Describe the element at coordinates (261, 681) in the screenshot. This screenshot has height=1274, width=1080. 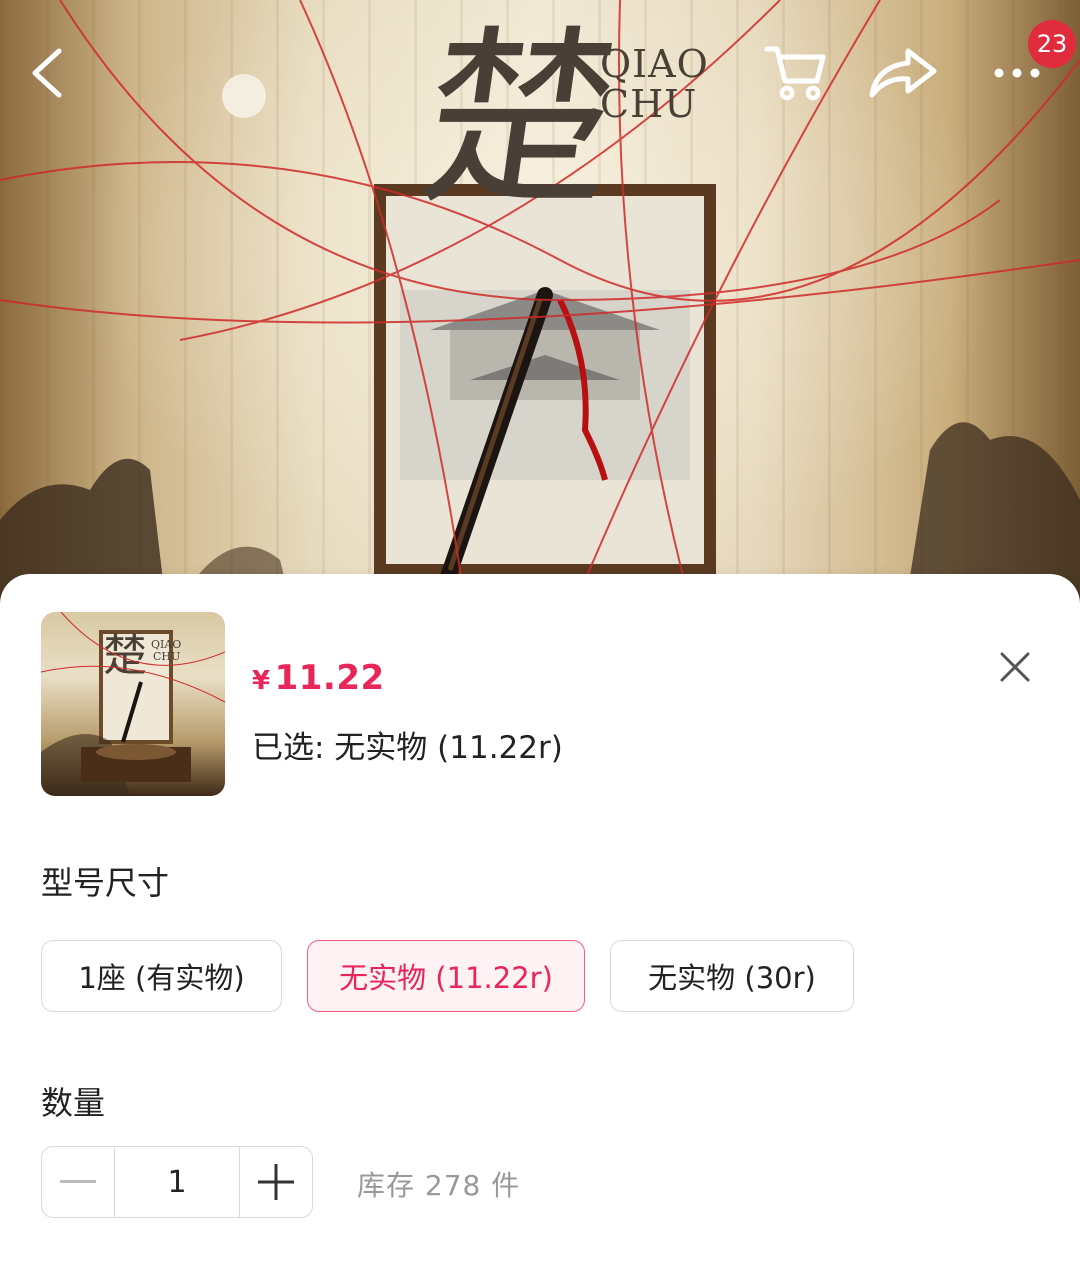
I see `currency-symbol: ¥` at that location.